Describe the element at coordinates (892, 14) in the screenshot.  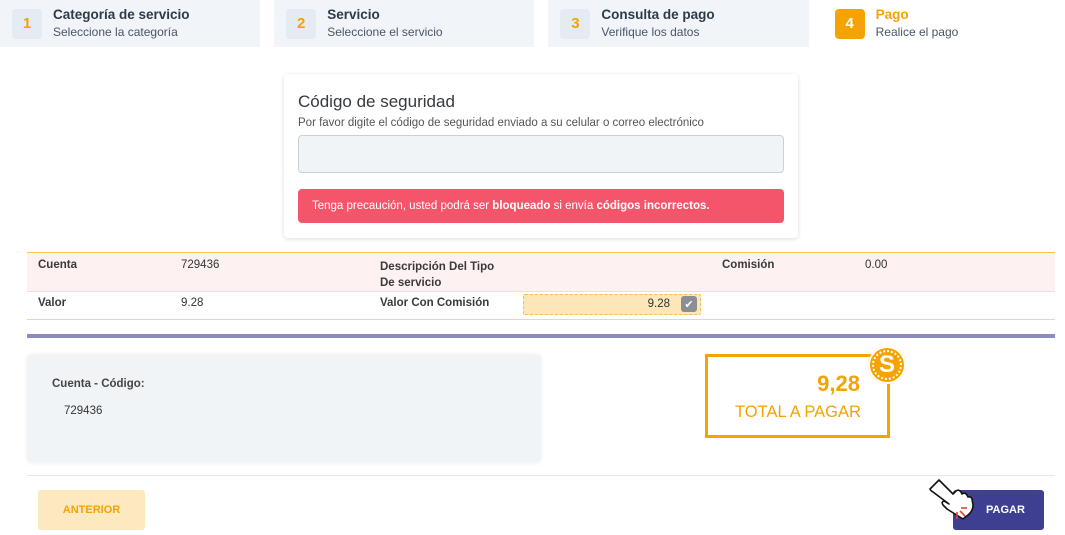
I see `step-title: Pago` at that location.